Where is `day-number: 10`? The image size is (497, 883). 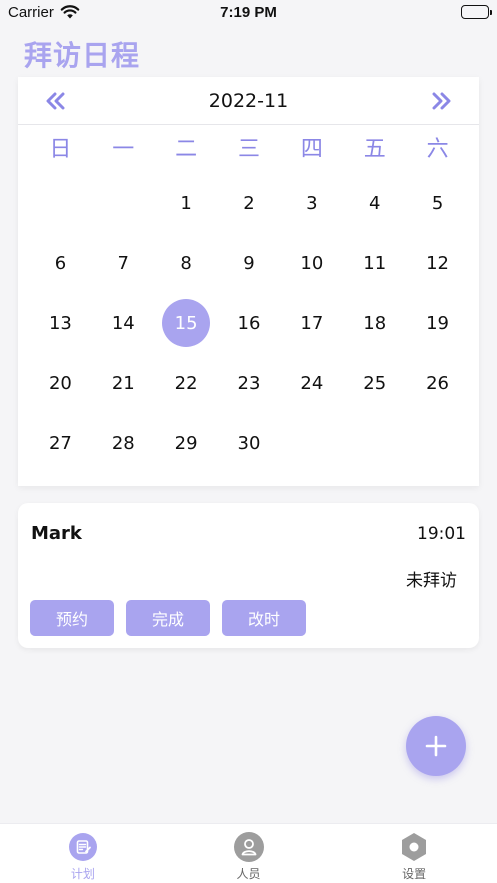
day-number: 10 is located at coordinates (312, 263).